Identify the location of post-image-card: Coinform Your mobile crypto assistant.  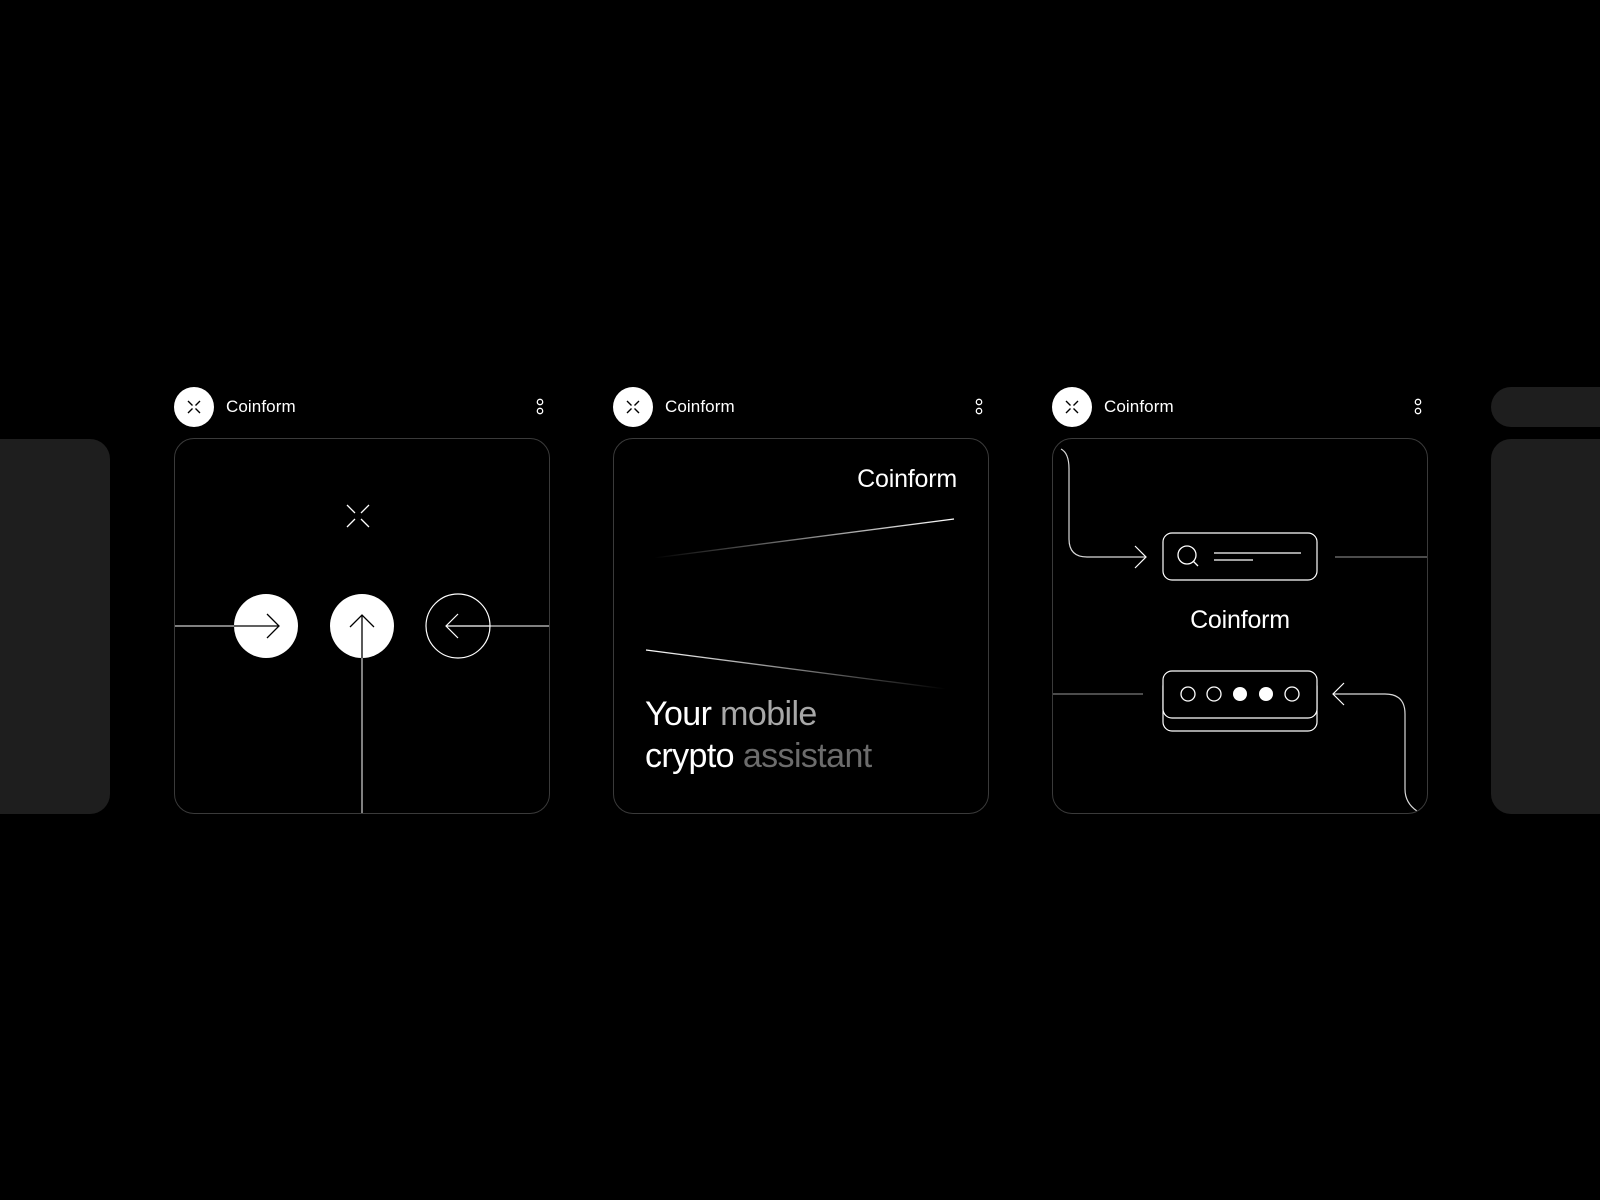
(801, 626).